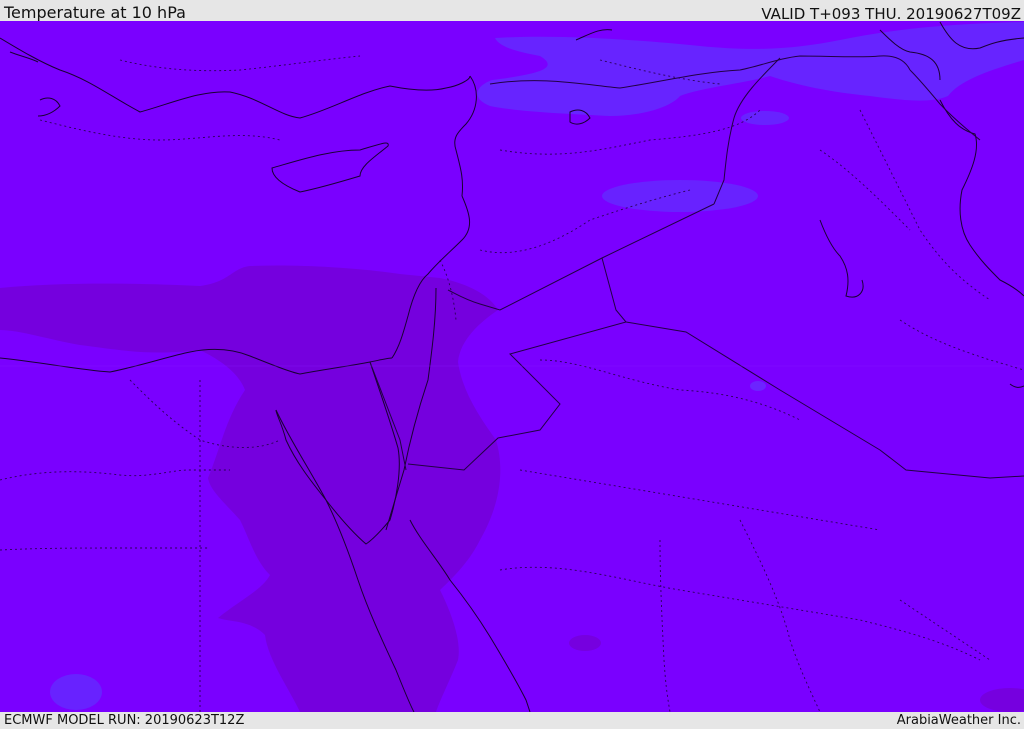  I want to click on warm-temperature-spot, so click(585, 643).